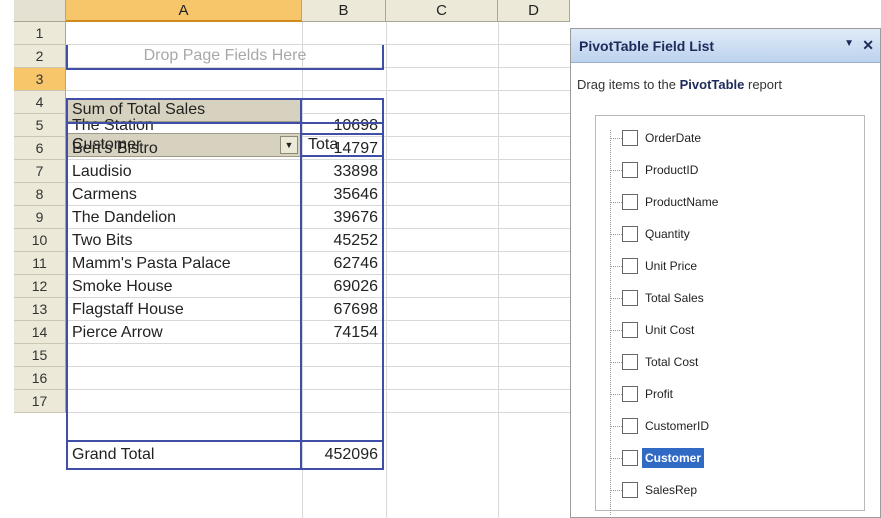 This screenshot has height=518, width=881. I want to click on row-header-1: 1, so click(40, 33).